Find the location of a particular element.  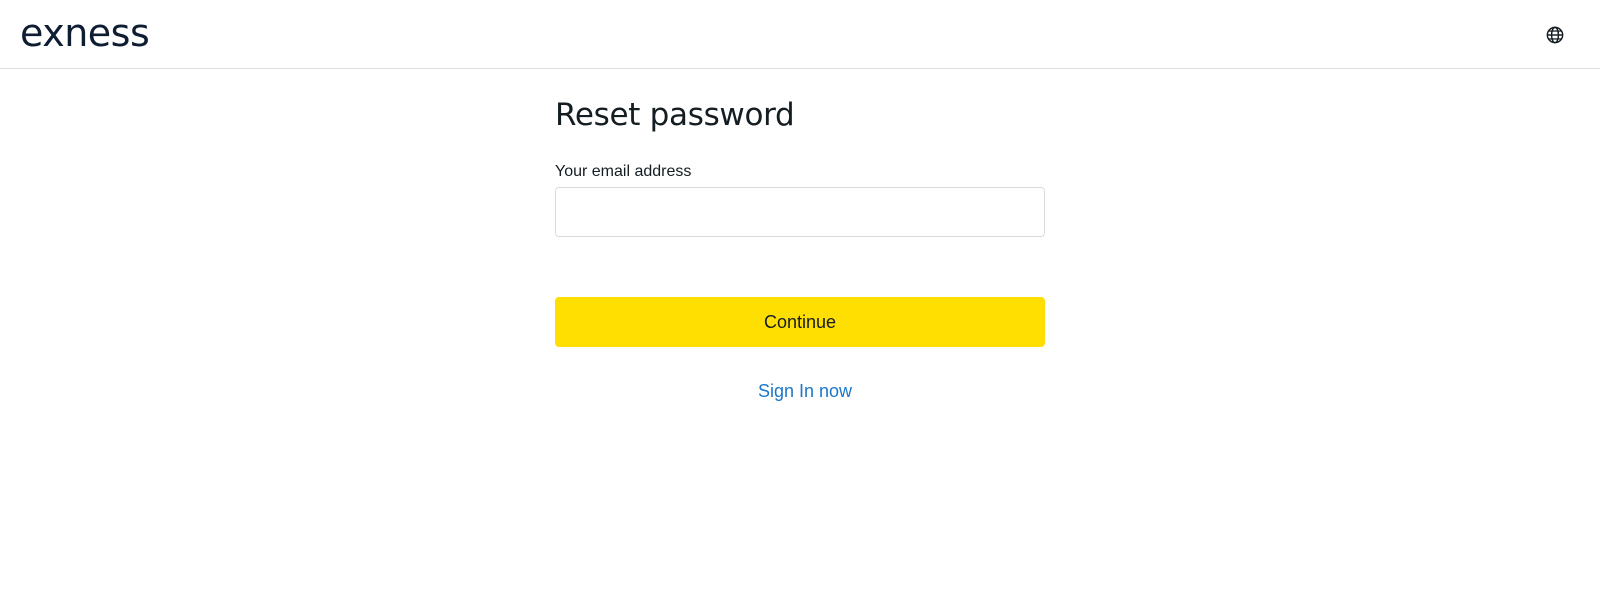

top-header: exness is located at coordinates (800, 34).